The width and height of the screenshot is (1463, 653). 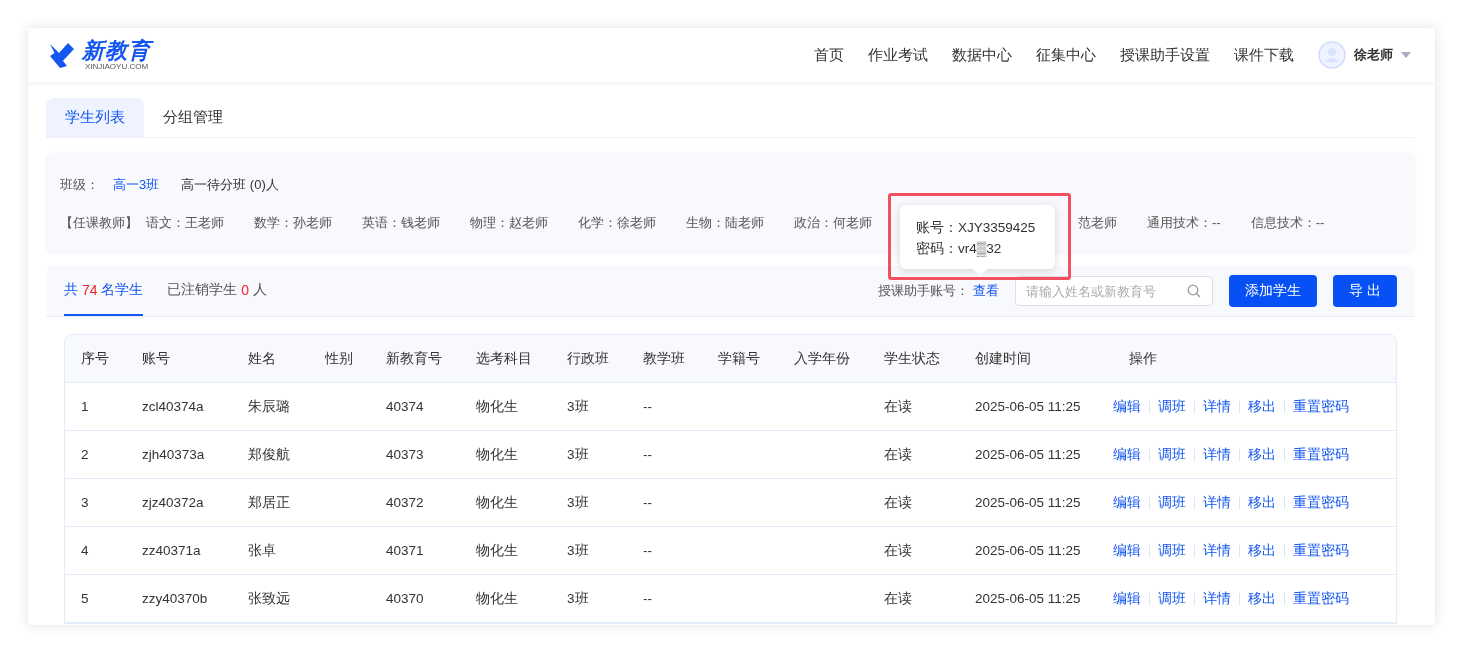 I want to click on column-header: 教学班, so click(x=664, y=358).